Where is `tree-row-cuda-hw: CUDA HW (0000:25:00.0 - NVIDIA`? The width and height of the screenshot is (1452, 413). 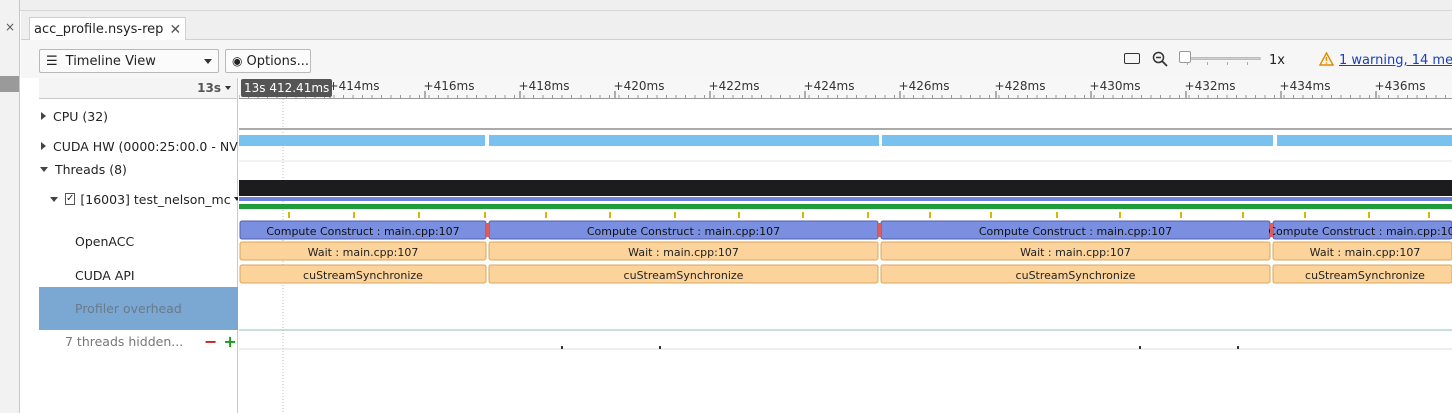
tree-row-cuda-hw: CUDA HW (0000:25:00.0 - NVIDIA is located at coordinates (138, 146).